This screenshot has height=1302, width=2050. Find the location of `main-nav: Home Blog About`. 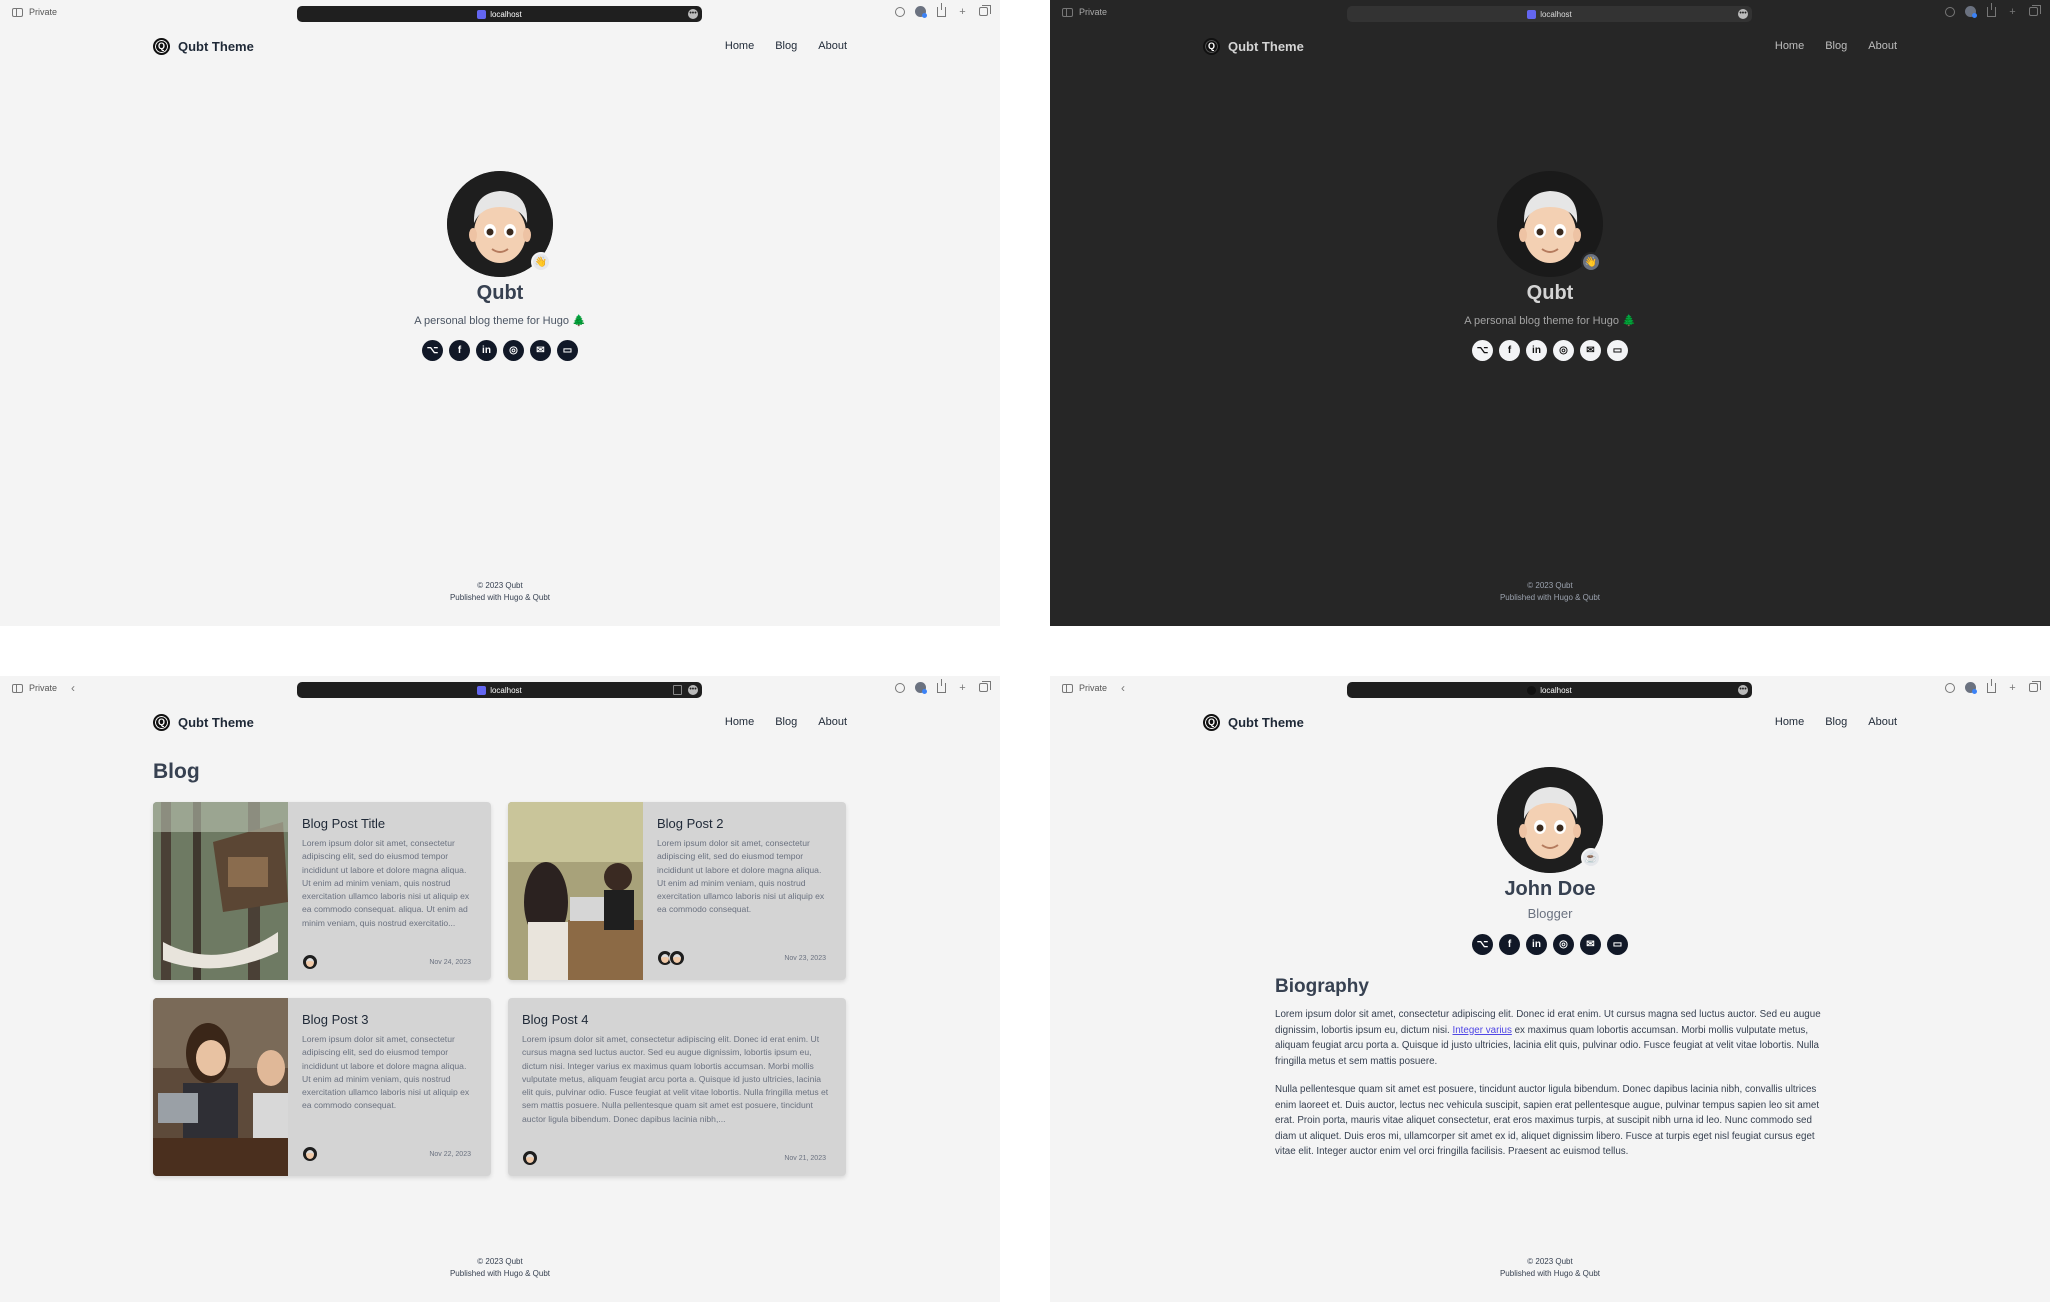

main-nav: Home Blog About is located at coordinates (1836, 46).